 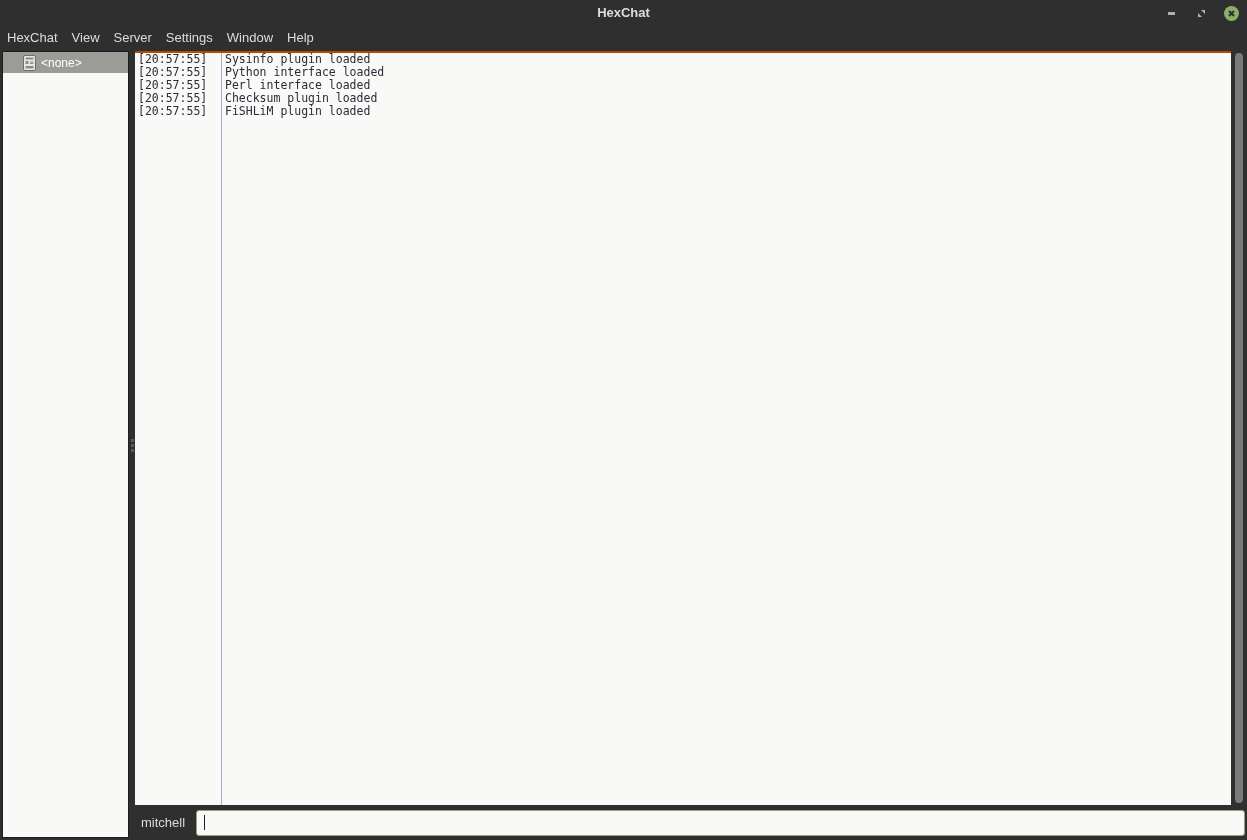 What do you see at coordinates (720, 822) in the screenshot?
I see `message-input` at bounding box center [720, 822].